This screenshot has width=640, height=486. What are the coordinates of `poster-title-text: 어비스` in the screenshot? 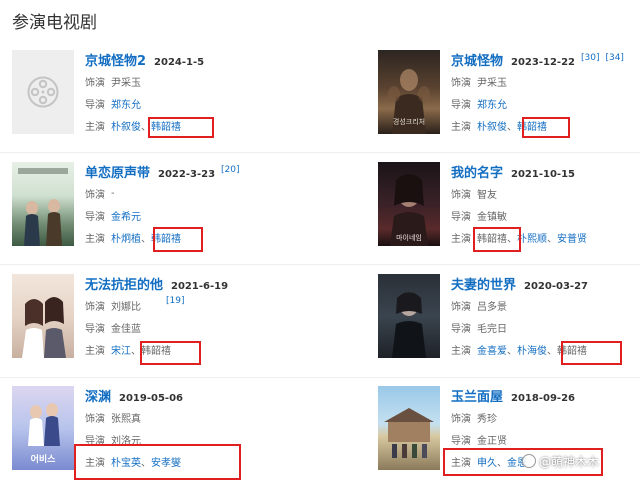 It's located at (44, 459).